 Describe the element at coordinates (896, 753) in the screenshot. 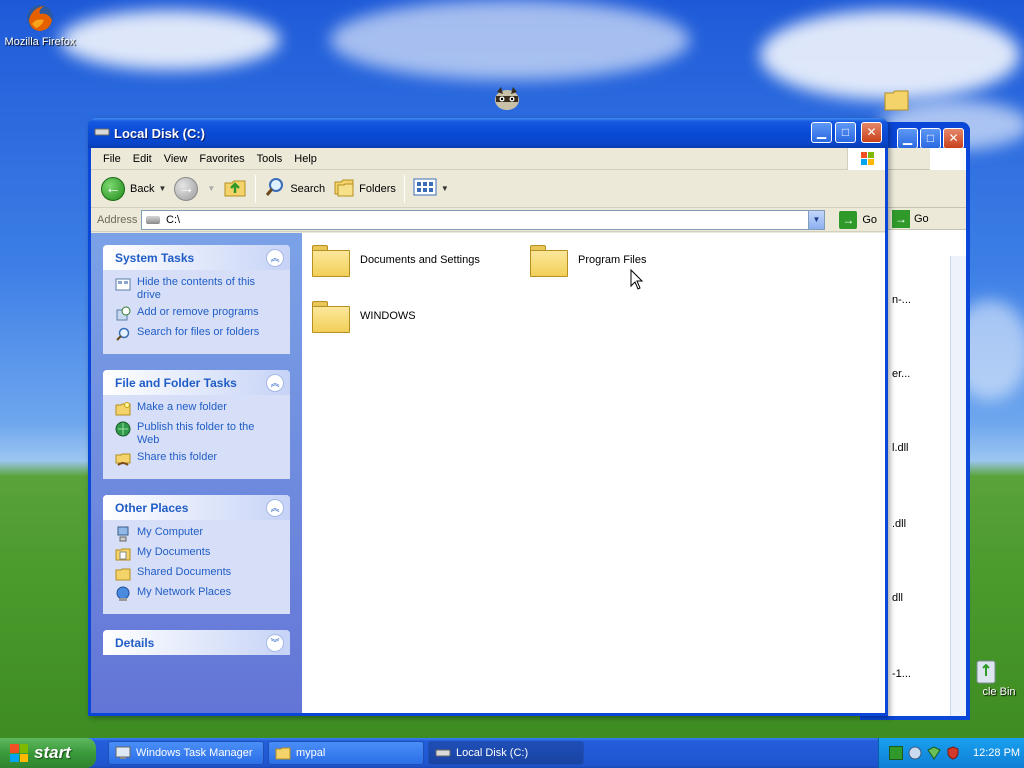

I see `green-tray-icon` at that location.